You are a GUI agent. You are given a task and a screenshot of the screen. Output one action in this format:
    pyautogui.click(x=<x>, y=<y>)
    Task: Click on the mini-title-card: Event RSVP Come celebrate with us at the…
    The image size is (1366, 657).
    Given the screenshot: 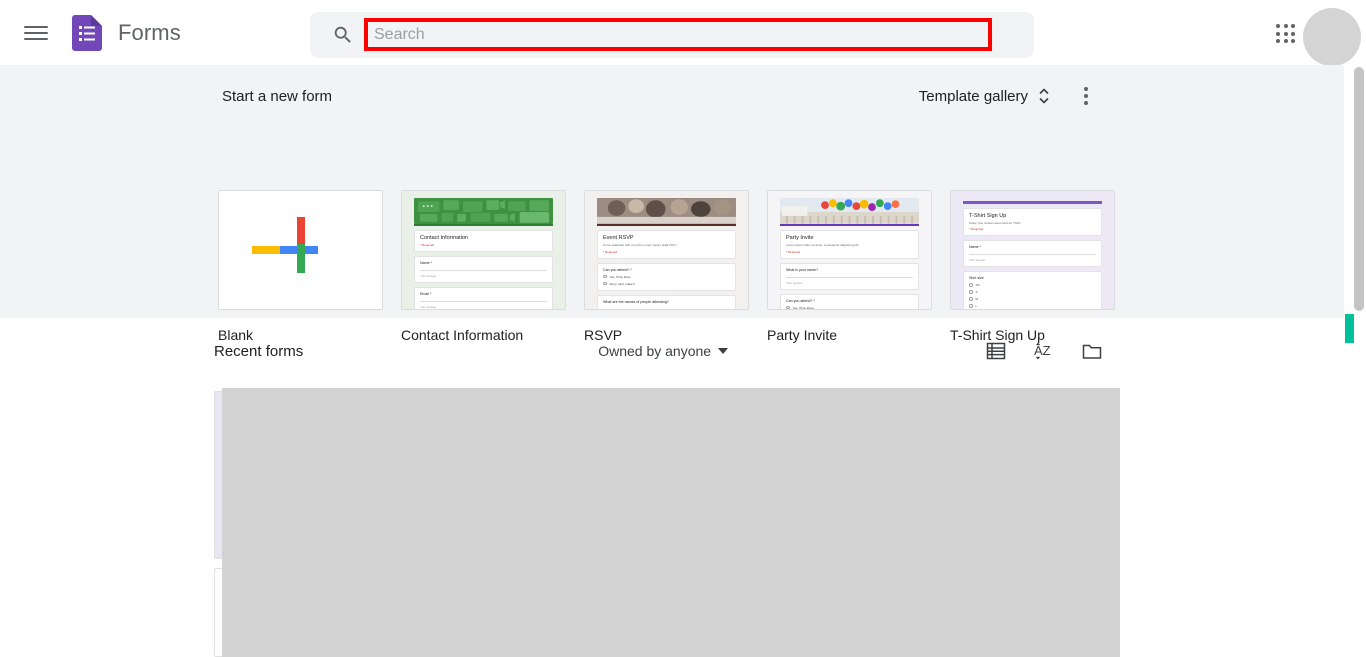 What is the action you would take?
    pyautogui.click(x=666, y=244)
    